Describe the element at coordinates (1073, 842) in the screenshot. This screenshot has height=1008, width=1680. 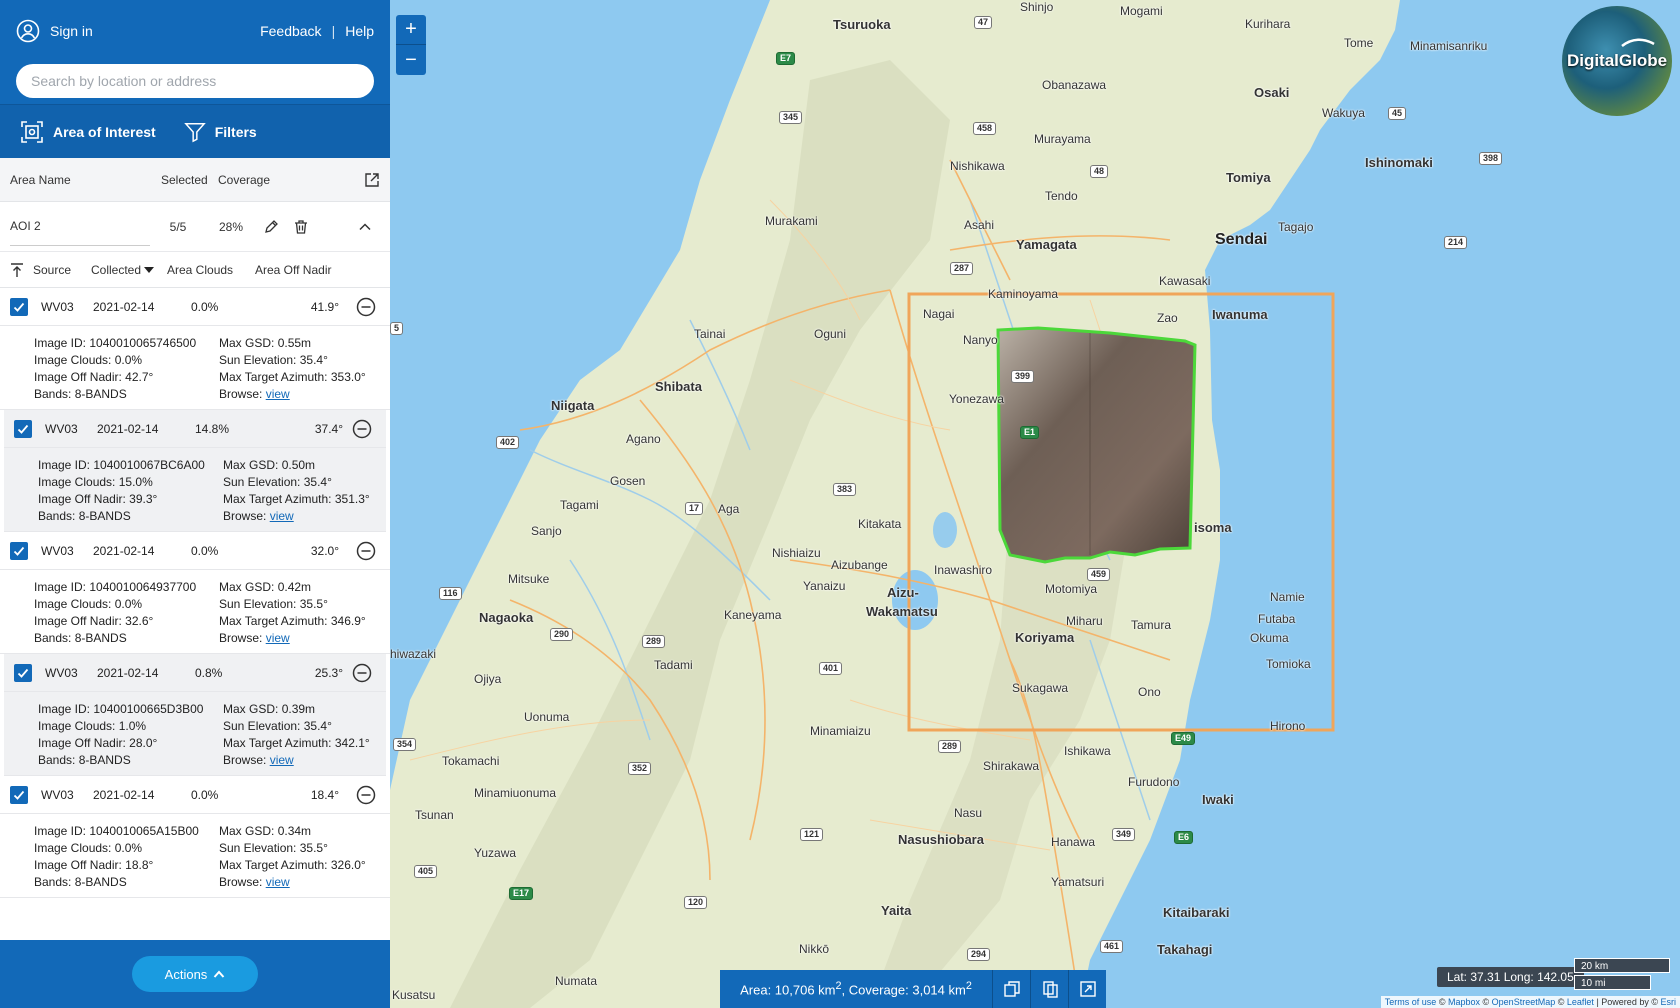
I see `place-label: Hanawa` at that location.